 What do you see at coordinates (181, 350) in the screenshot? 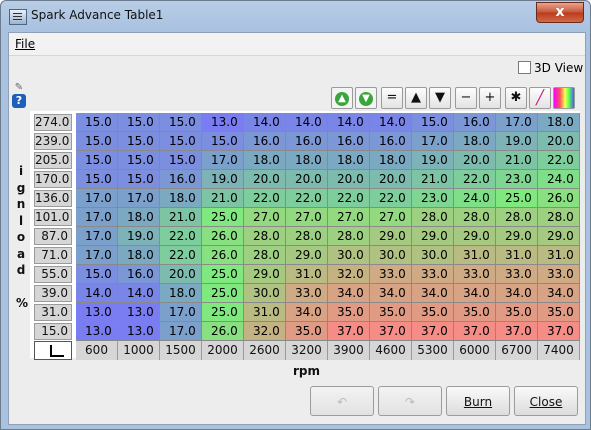
I see `x-axis-value: 1500` at bounding box center [181, 350].